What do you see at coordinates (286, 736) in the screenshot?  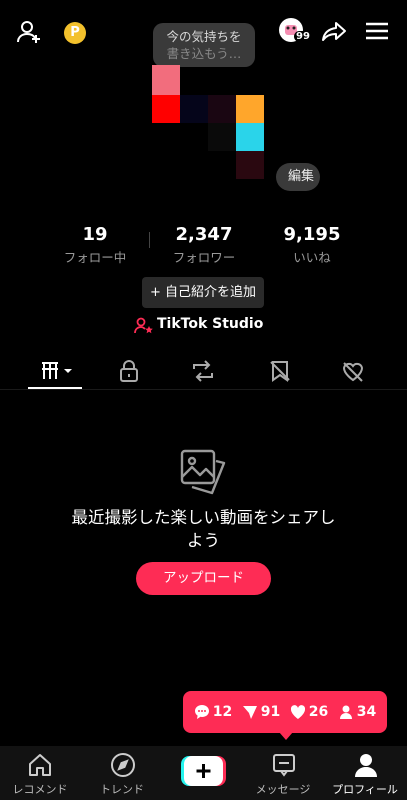 I see `popup-tail` at bounding box center [286, 736].